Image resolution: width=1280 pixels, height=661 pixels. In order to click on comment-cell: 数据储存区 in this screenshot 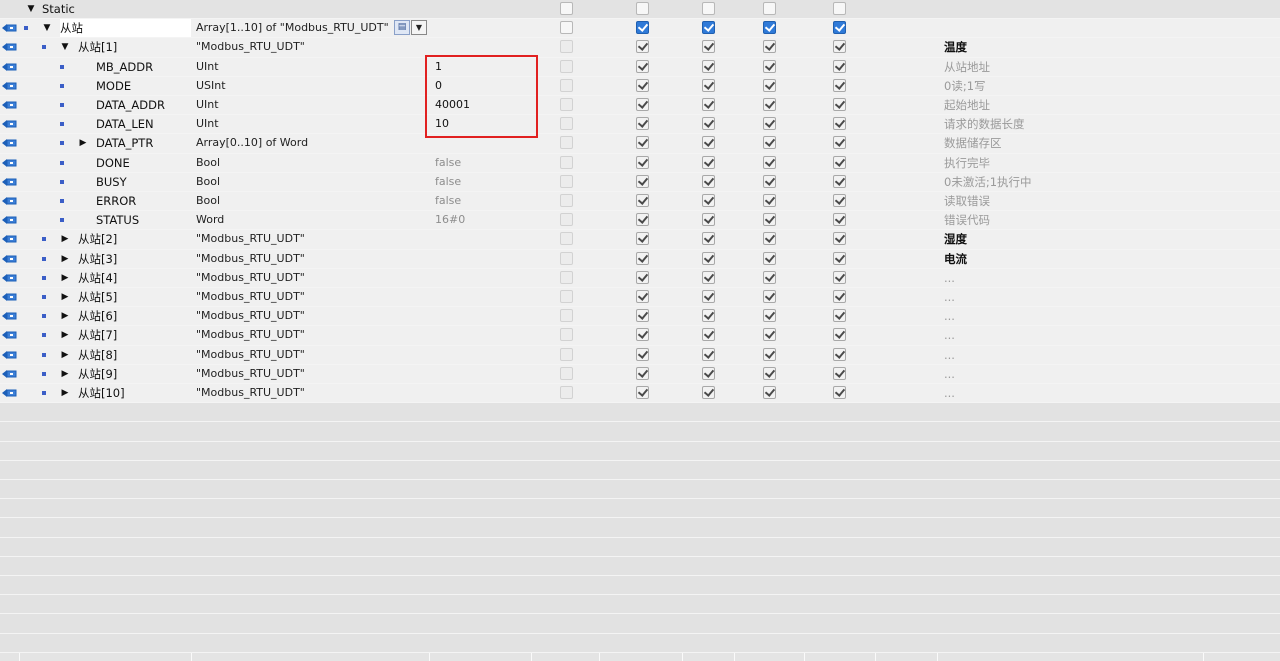, I will do `click(1073, 143)`.